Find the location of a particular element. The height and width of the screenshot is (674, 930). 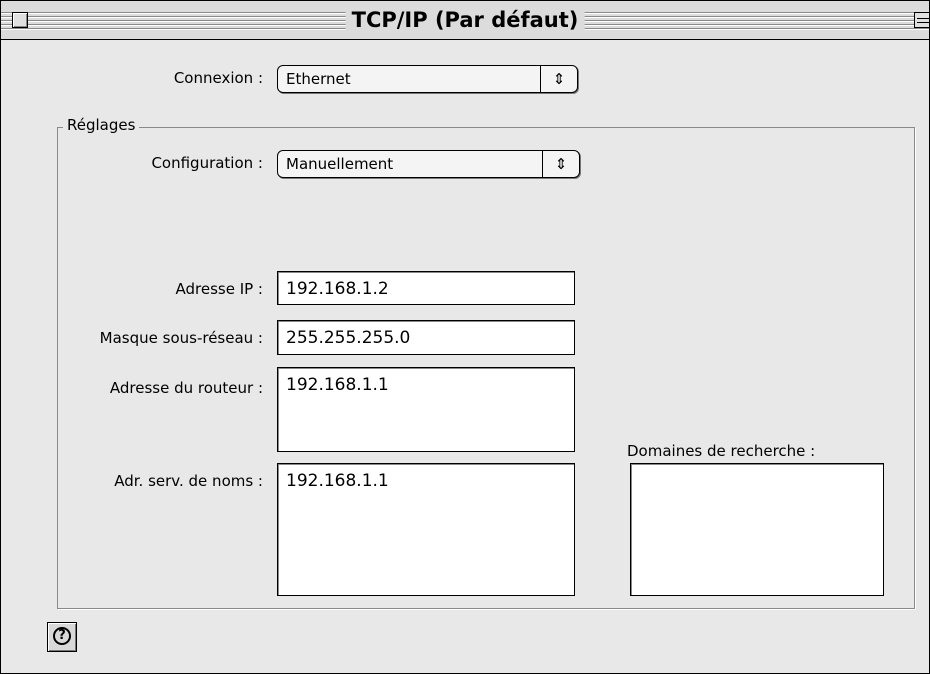

question-mark-icon: ? is located at coordinates (62, 636).